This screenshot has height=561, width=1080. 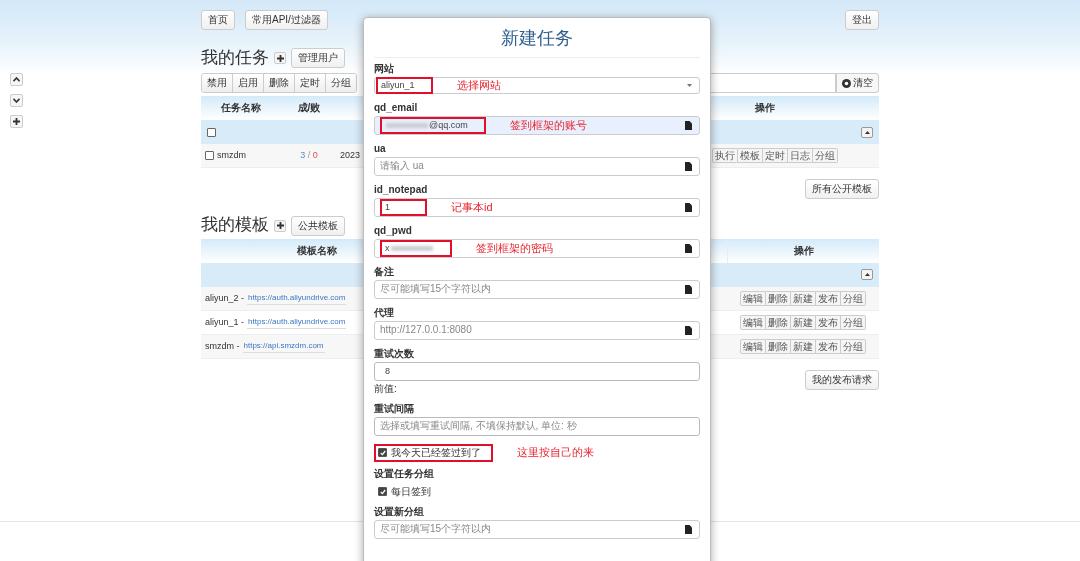 I want to click on input-field: 请输入 ua, so click(x=537, y=166).